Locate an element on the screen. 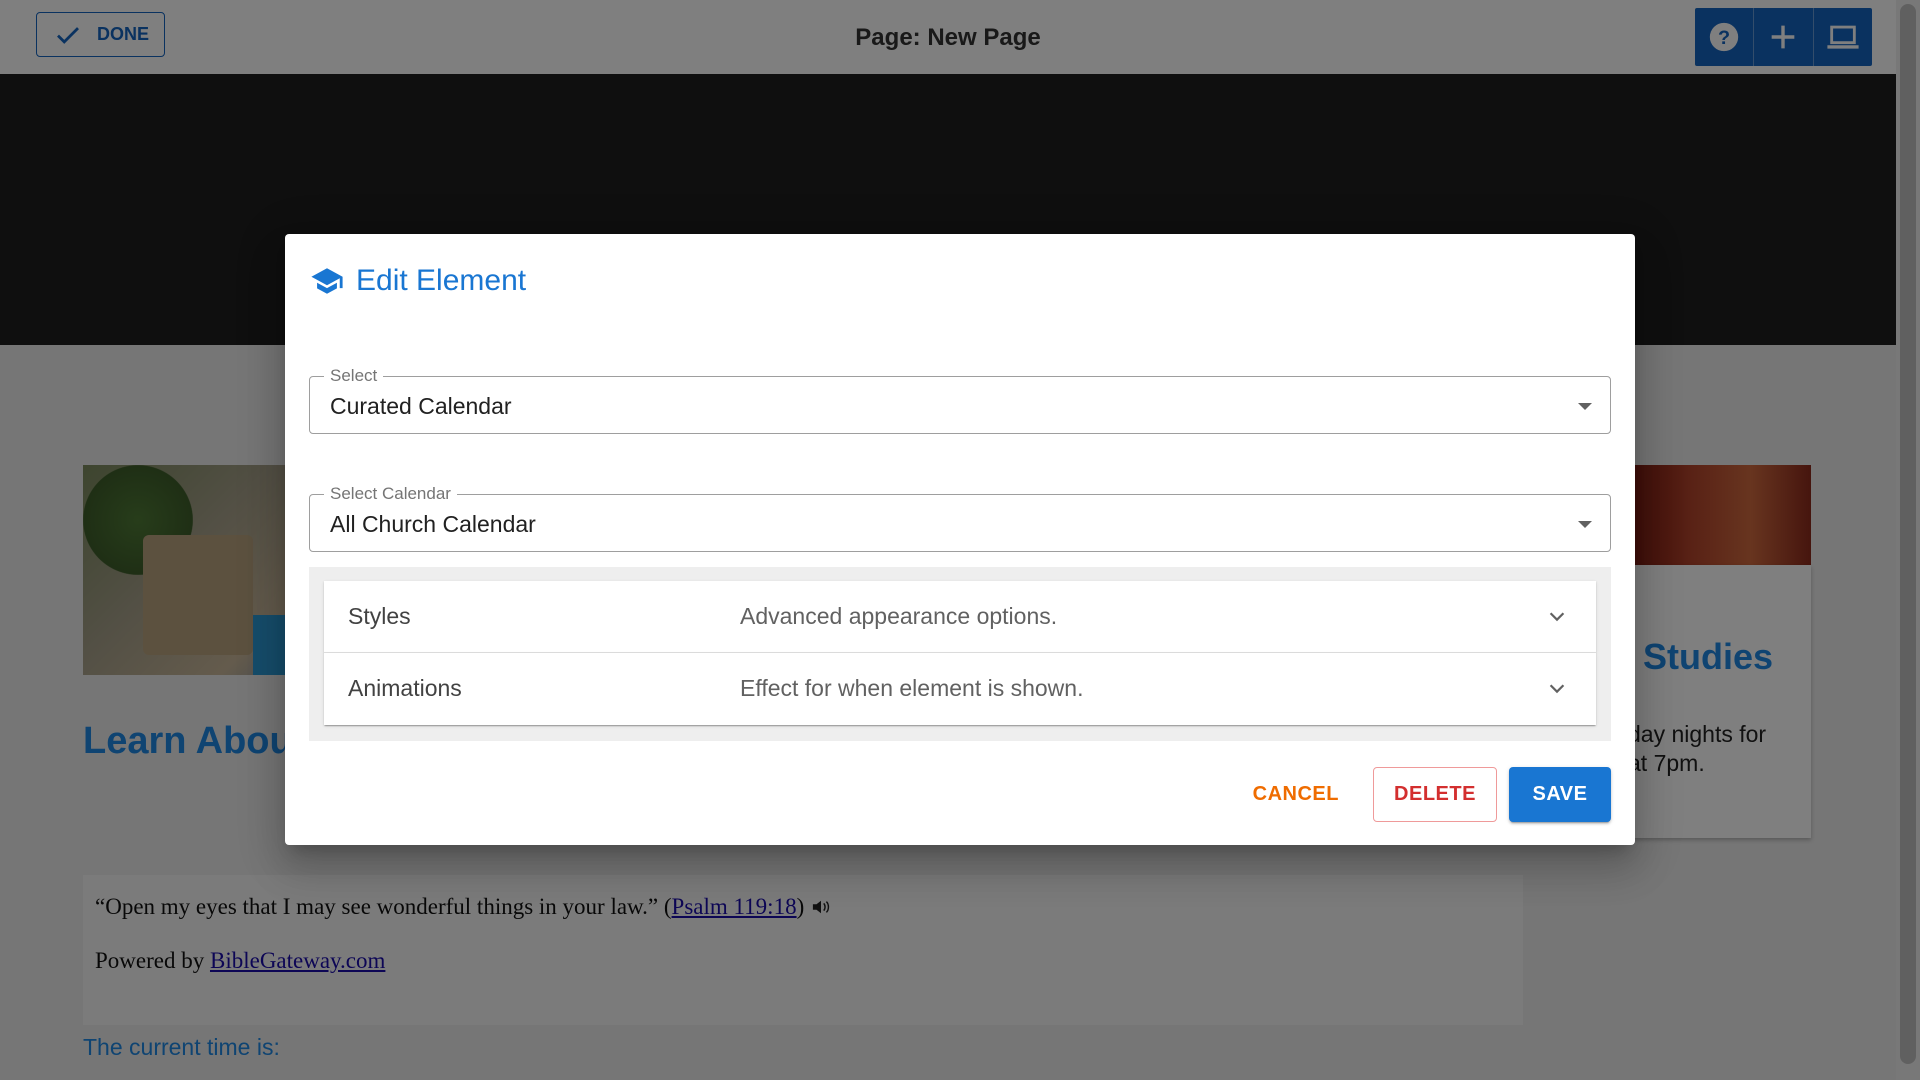 The height and width of the screenshot is (1080, 1920). styles-panel-label: Styles is located at coordinates (379, 616).